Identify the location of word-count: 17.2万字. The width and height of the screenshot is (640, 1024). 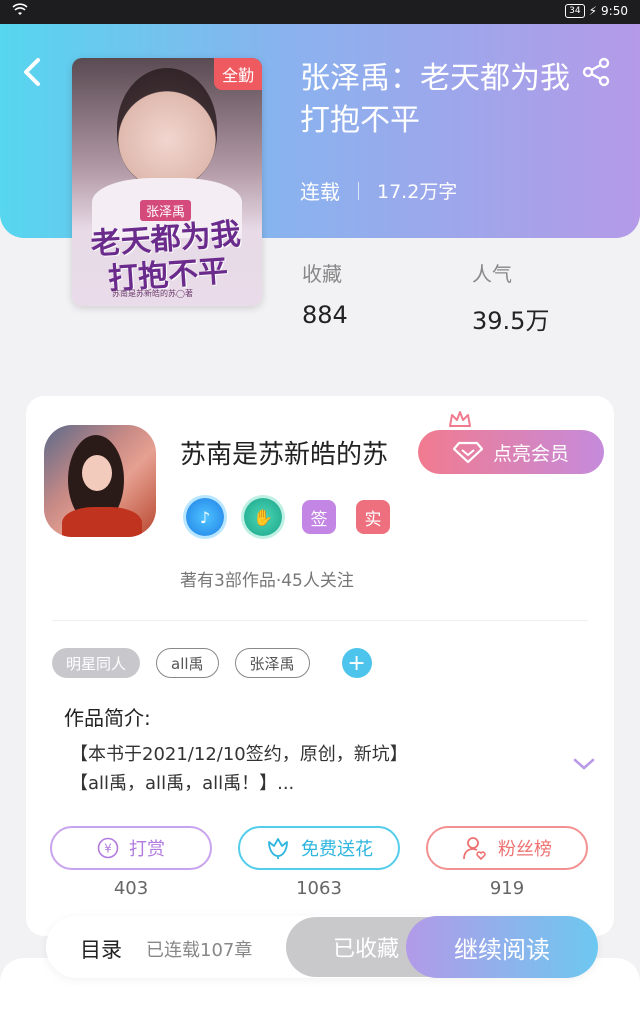
(417, 192).